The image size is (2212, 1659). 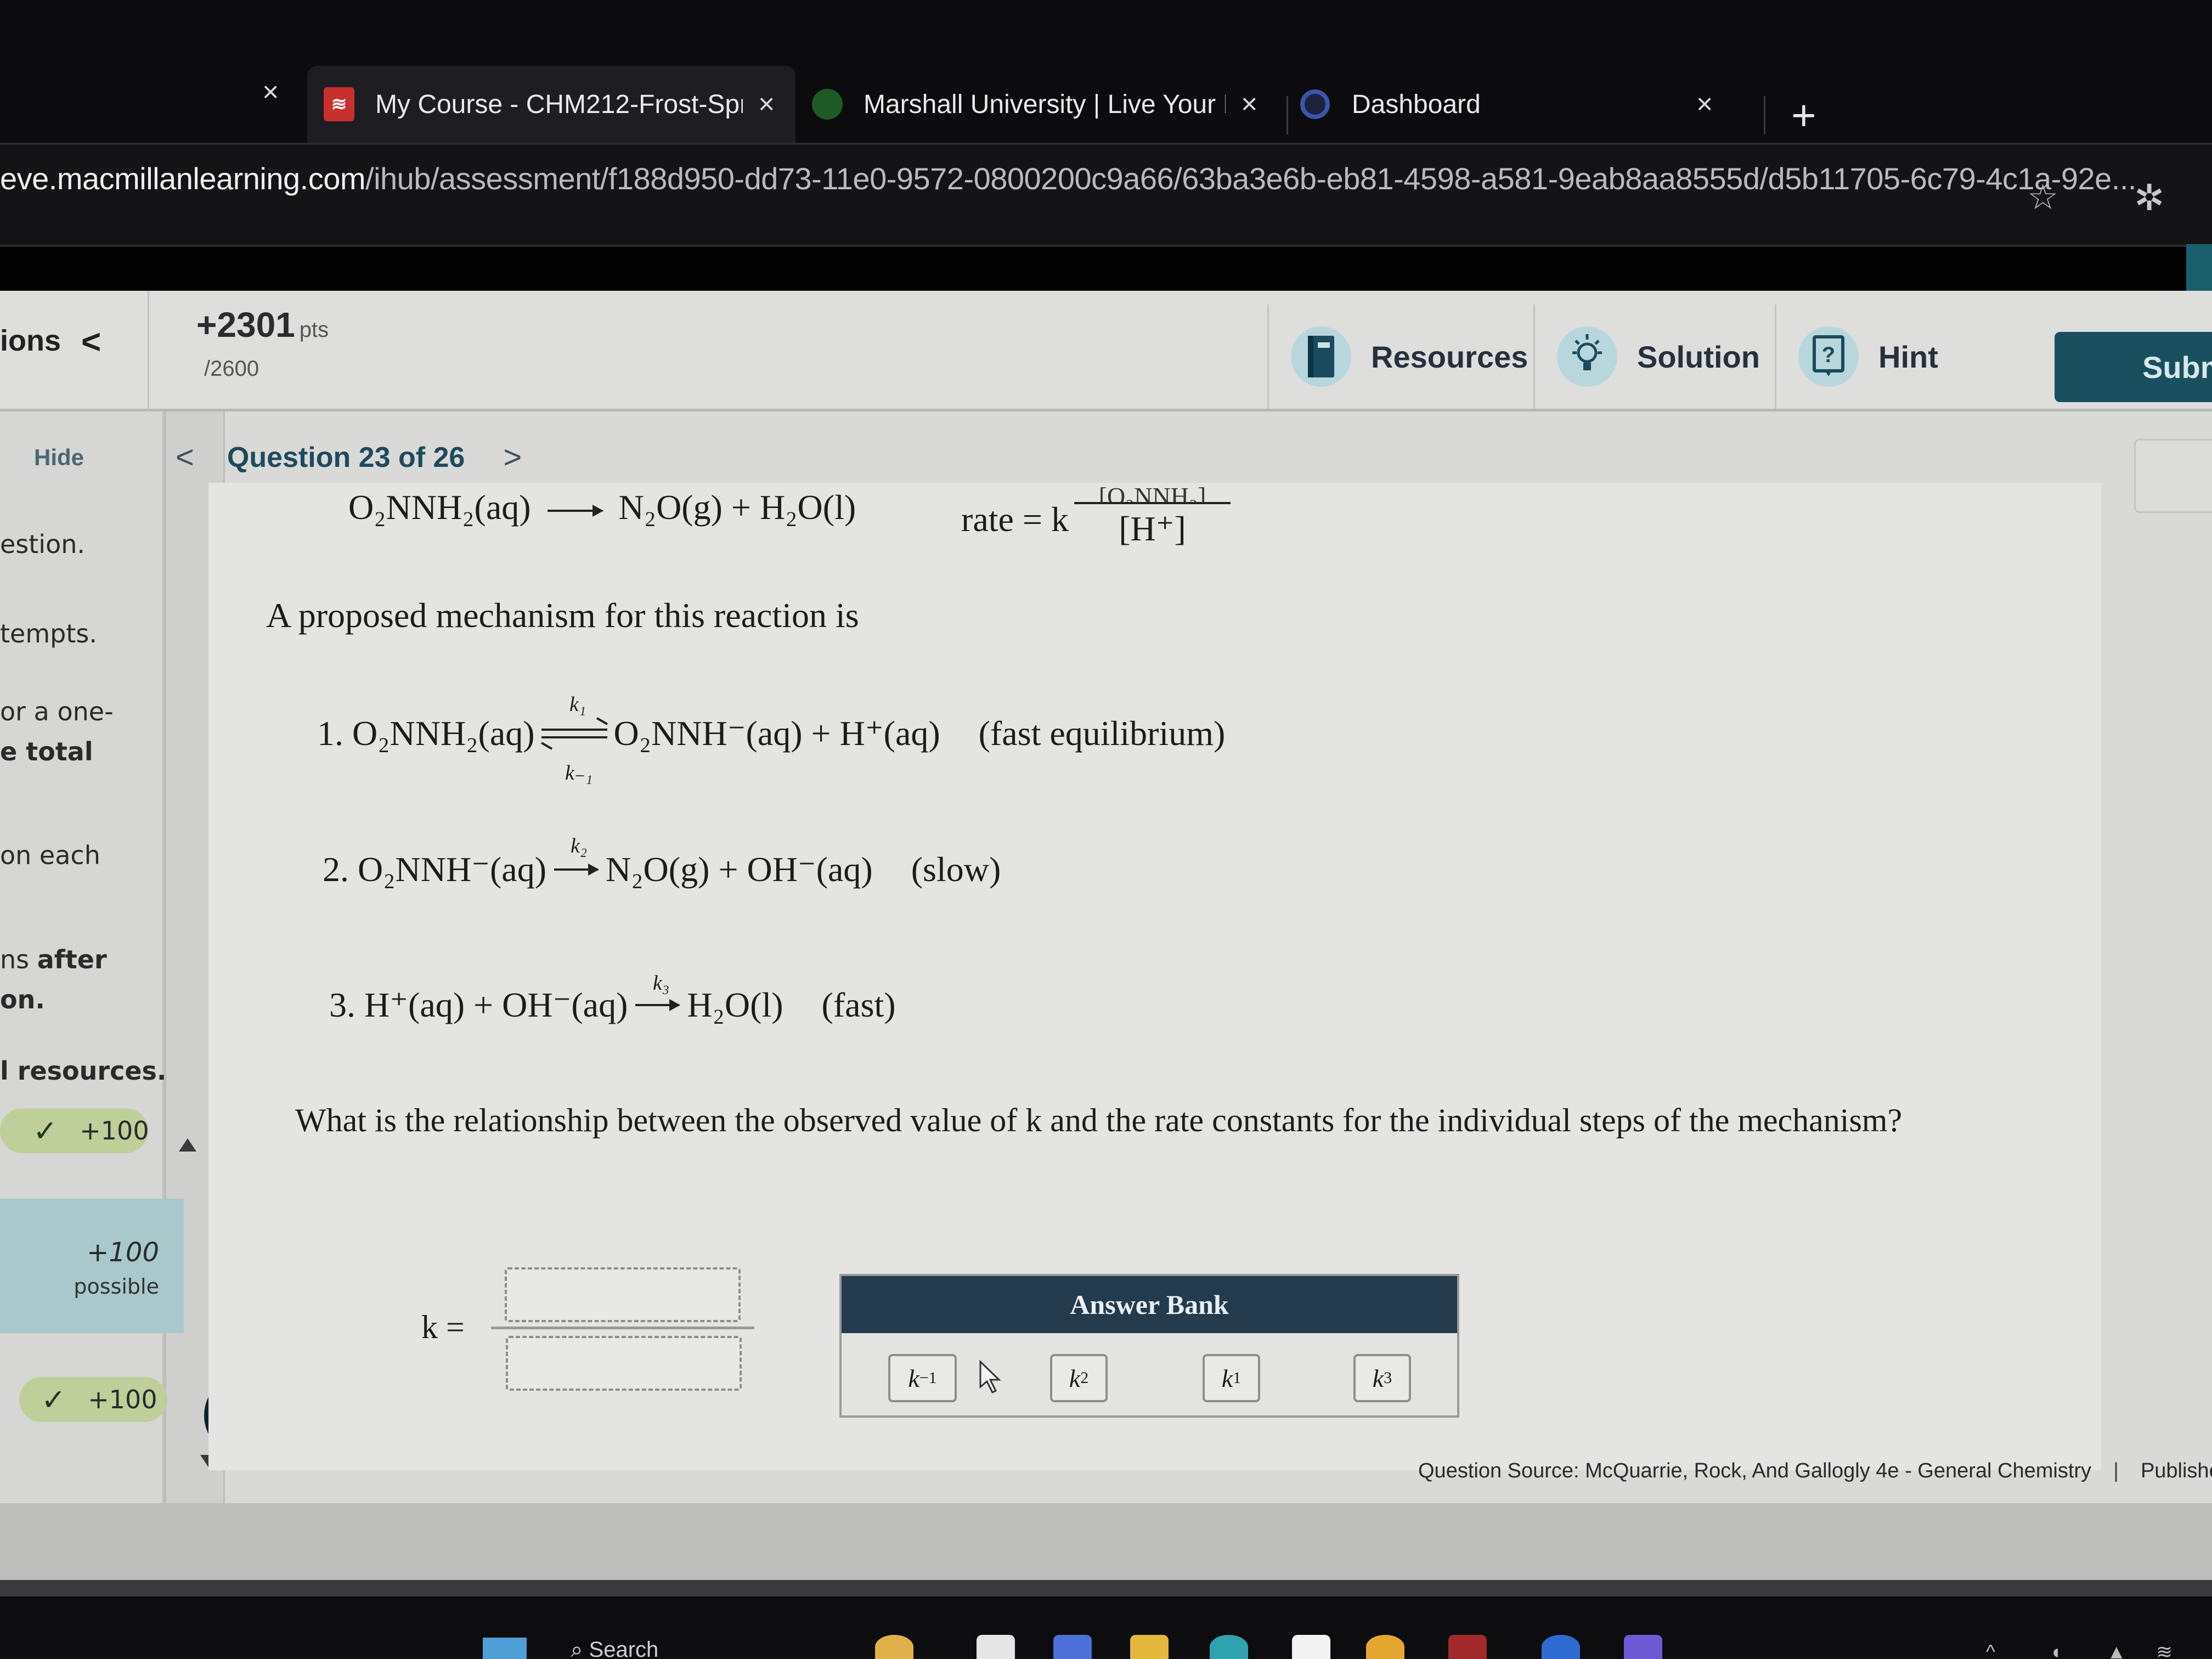 I want to click on resources-label: Resources, so click(x=1449, y=356).